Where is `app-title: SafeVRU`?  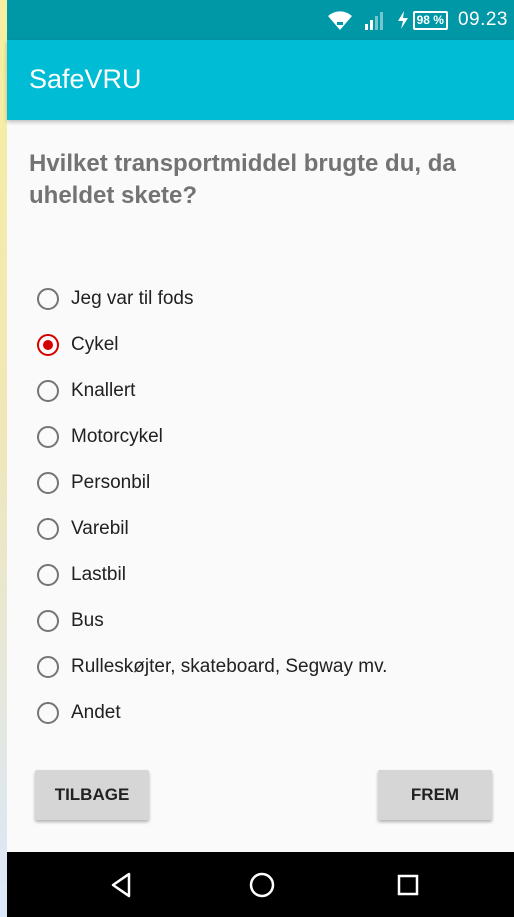 app-title: SafeVRU is located at coordinates (85, 79).